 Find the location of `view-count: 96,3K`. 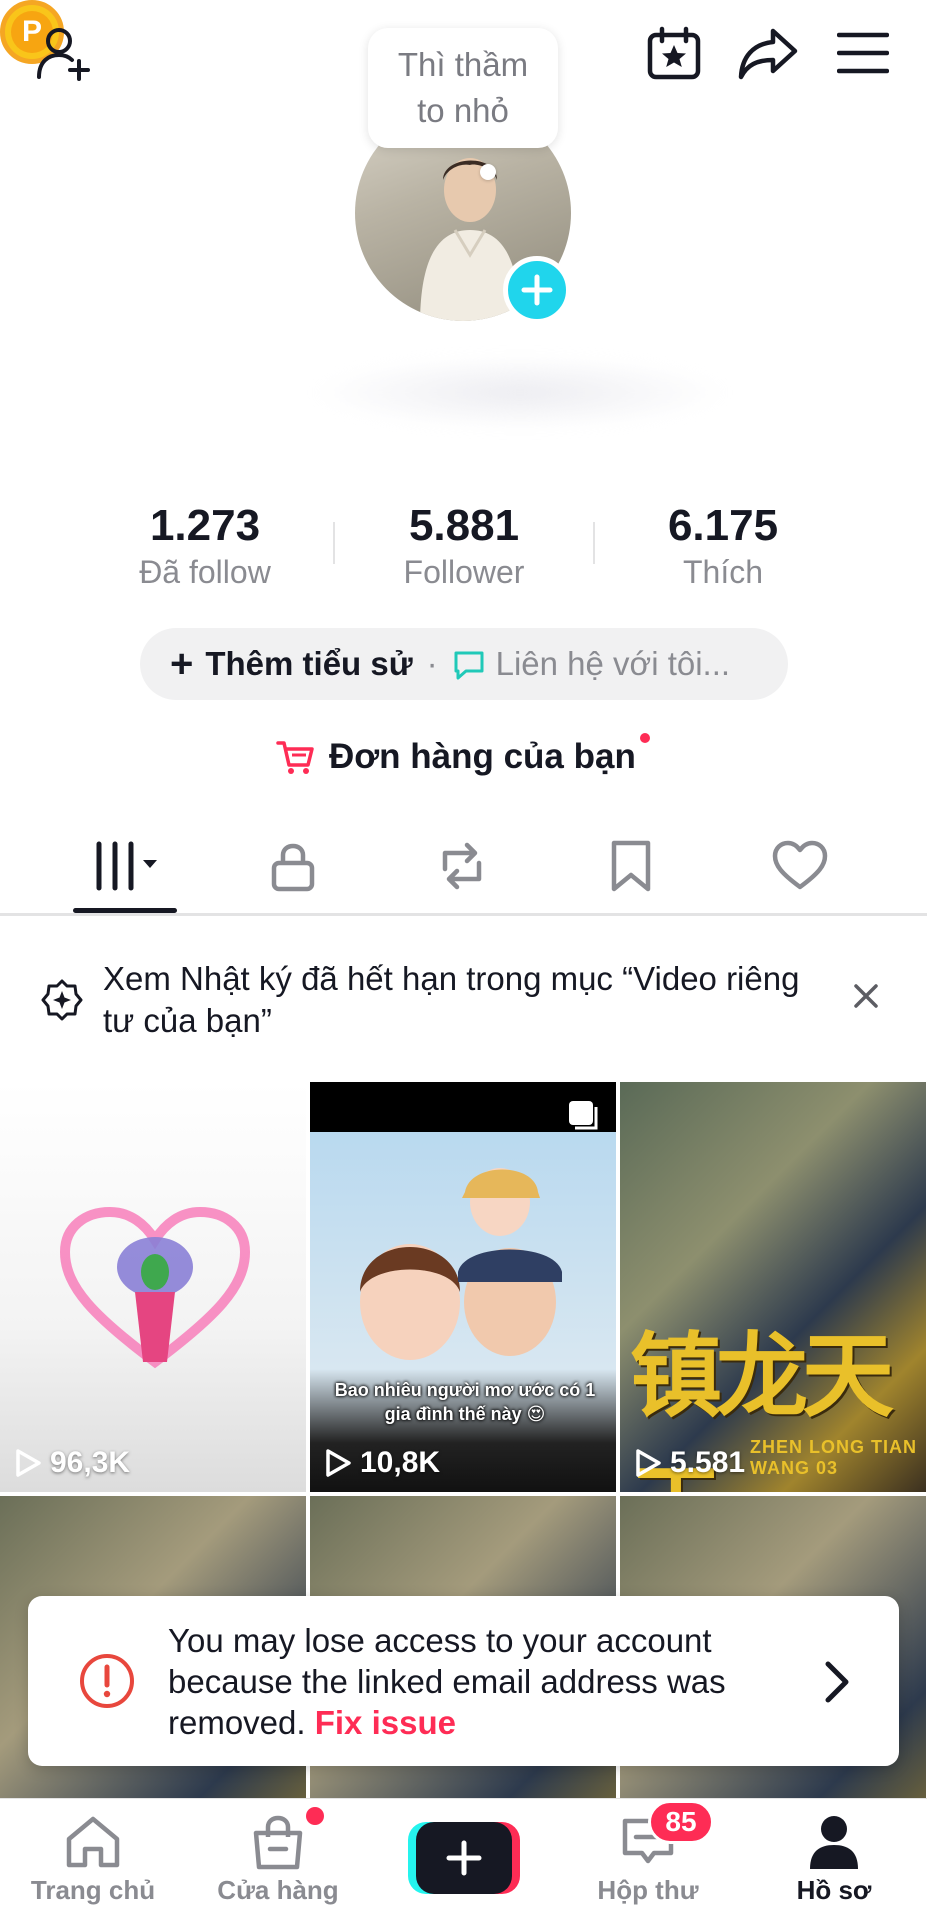

view-count: 96,3K is located at coordinates (72, 1463).